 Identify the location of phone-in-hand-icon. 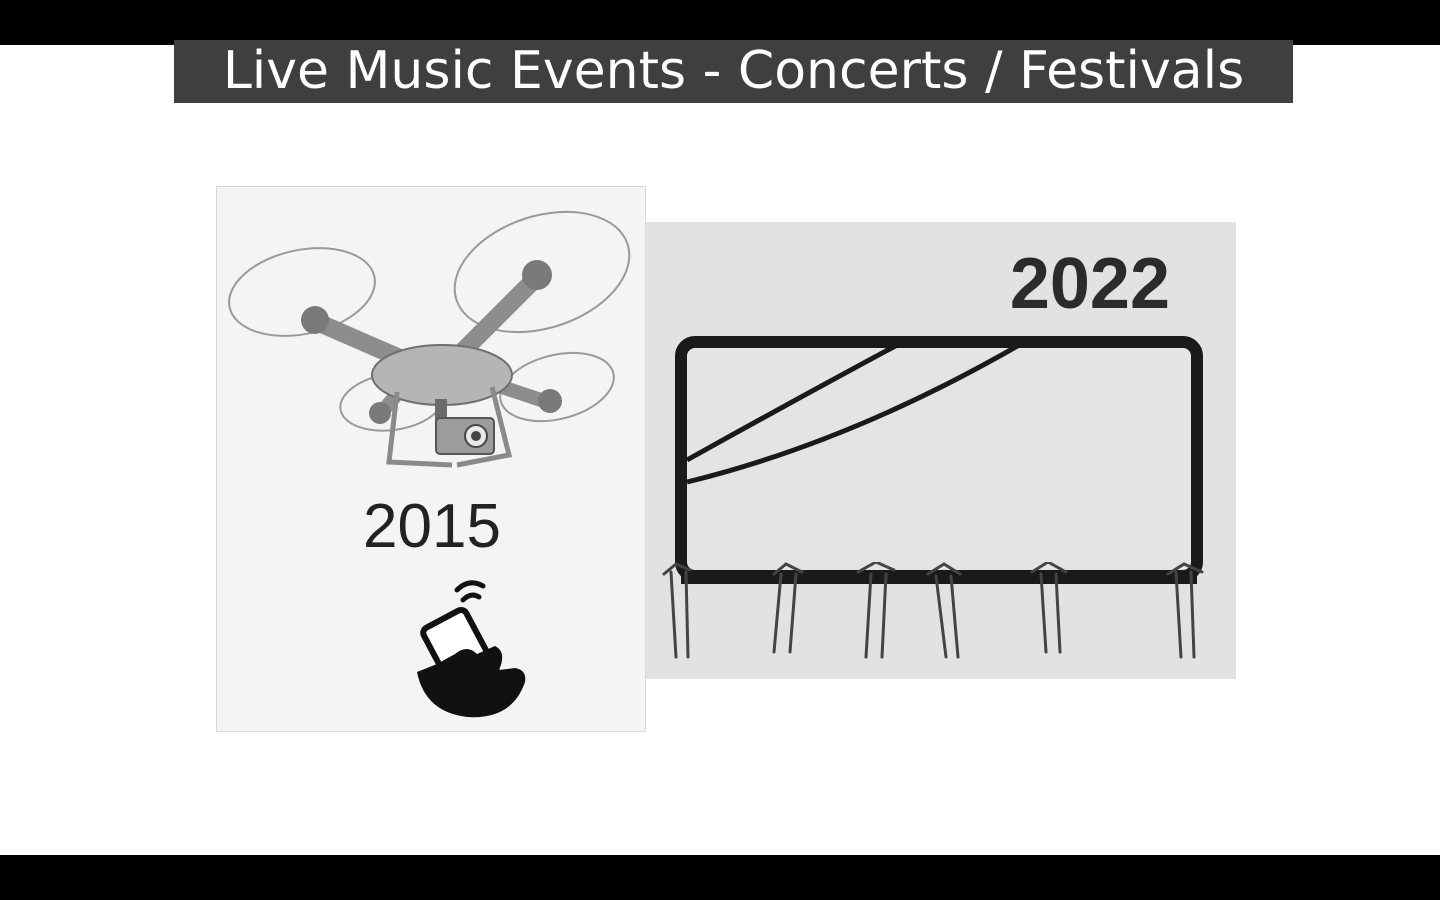
(471, 649).